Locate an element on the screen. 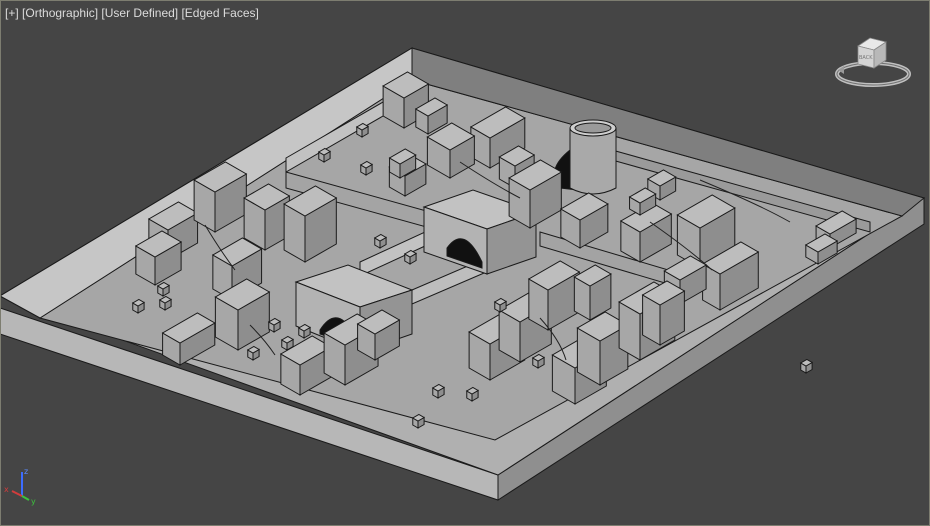  axis-z-label: z is located at coordinates (26, 471).